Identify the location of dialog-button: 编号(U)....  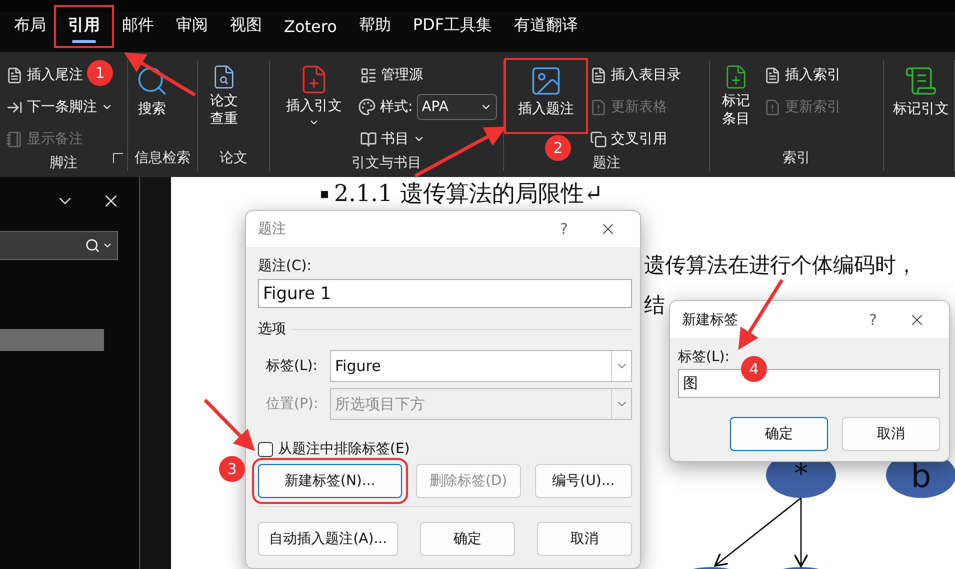
(583, 481).